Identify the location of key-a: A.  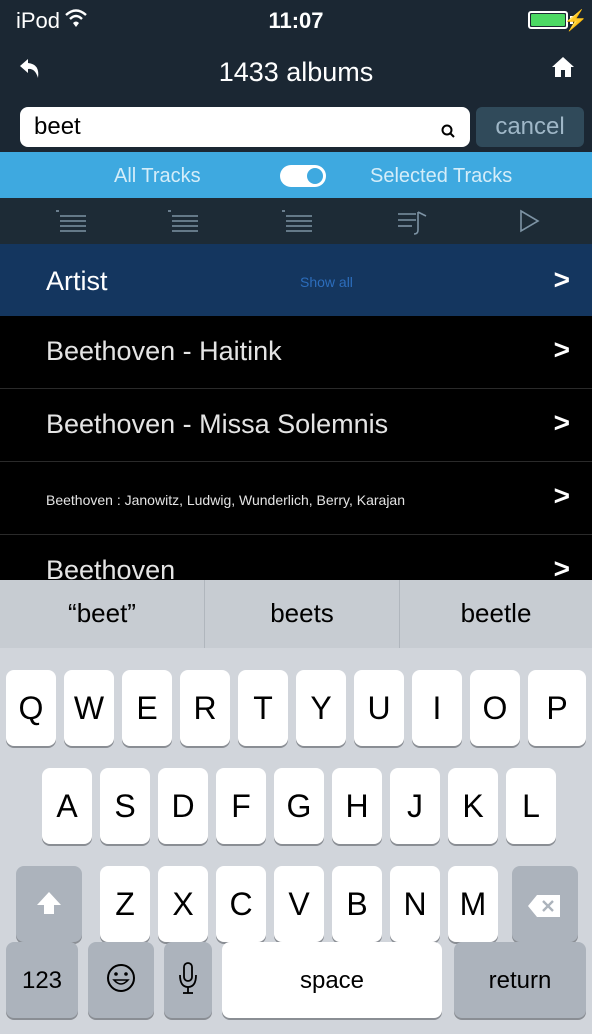
(67, 806).